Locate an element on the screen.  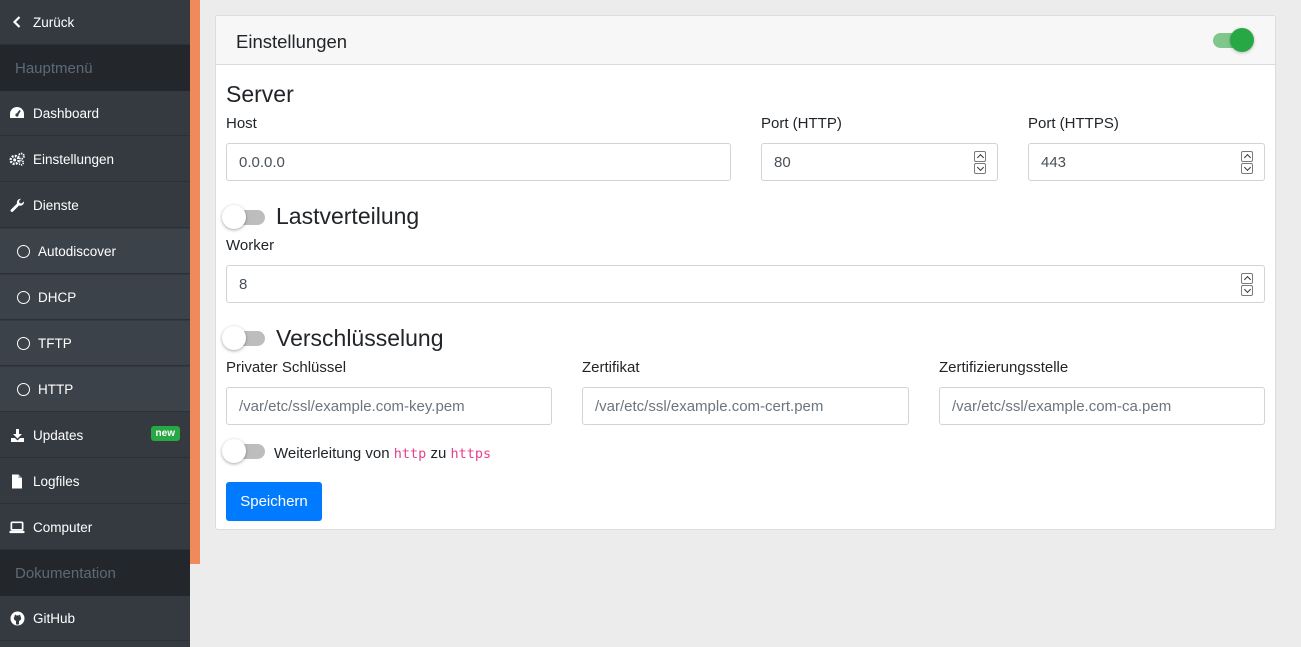
host-input: 0.0.0.0 is located at coordinates (478, 162).